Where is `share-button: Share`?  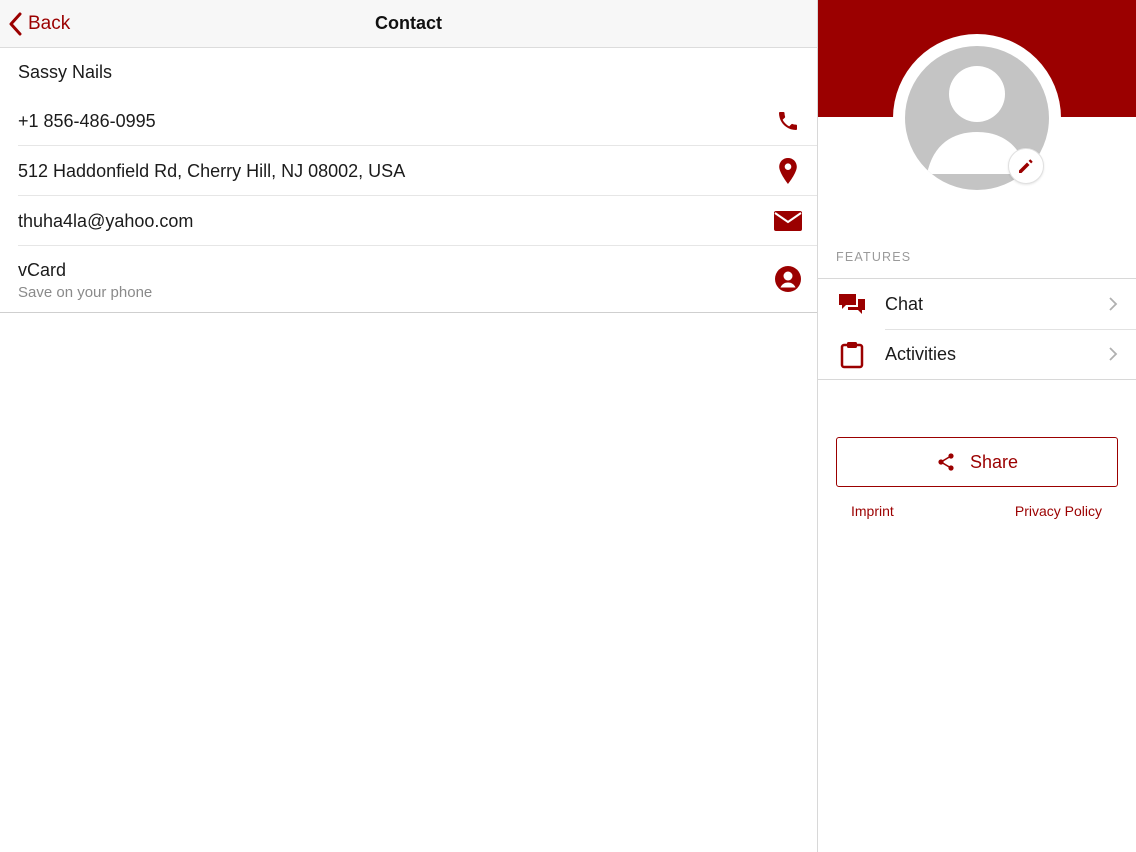 share-button: Share is located at coordinates (977, 462).